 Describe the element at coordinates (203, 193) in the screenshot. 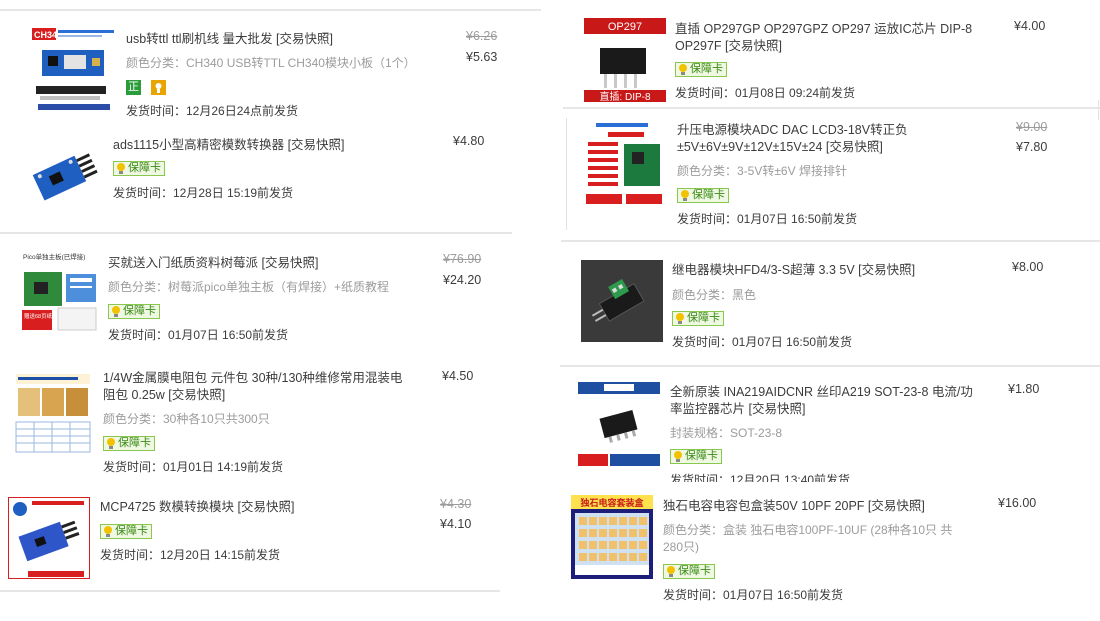

I see `shipping-time: 发货时间：12月28日 15:19前发货` at that location.